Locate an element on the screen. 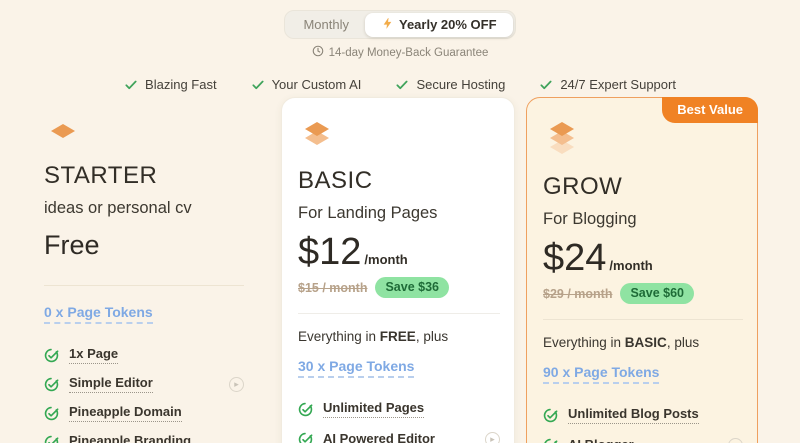 This screenshot has height=443, width=800. plan-tagline: ideas or personal cv is located at coordinates (118, 208).